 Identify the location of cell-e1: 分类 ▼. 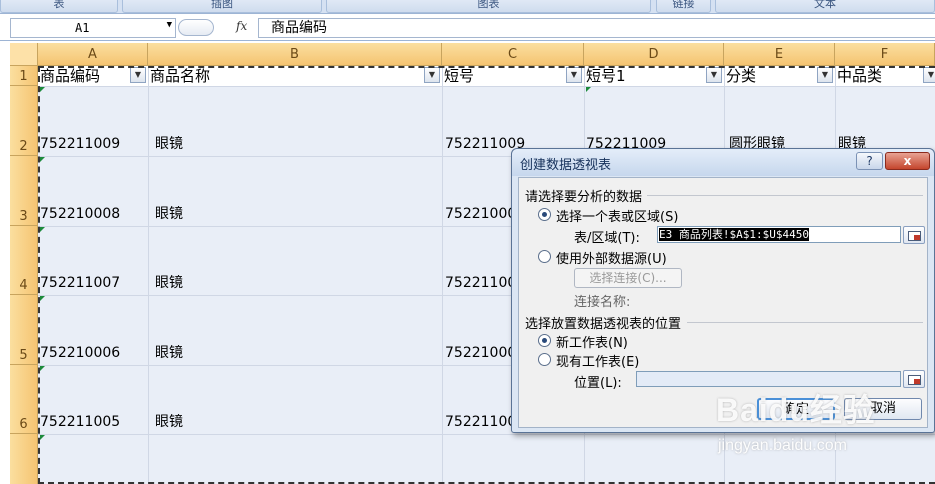
(779, 76).